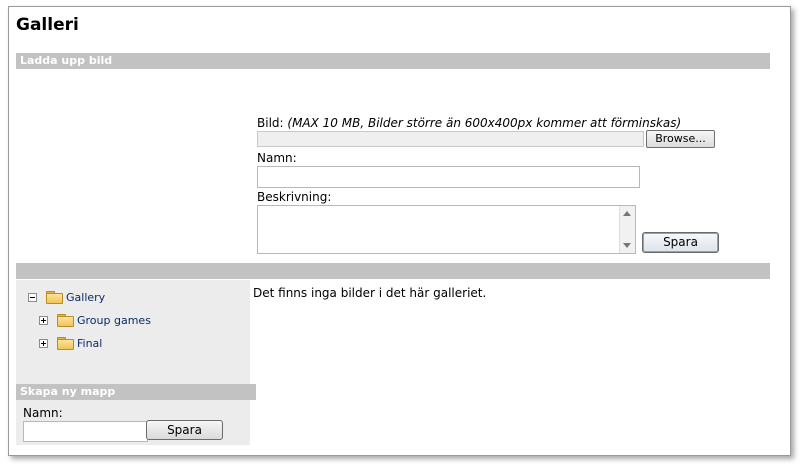  Describe the element at coordinates (32, 297) in the screenshot. I see `collapse-icon` at that location.